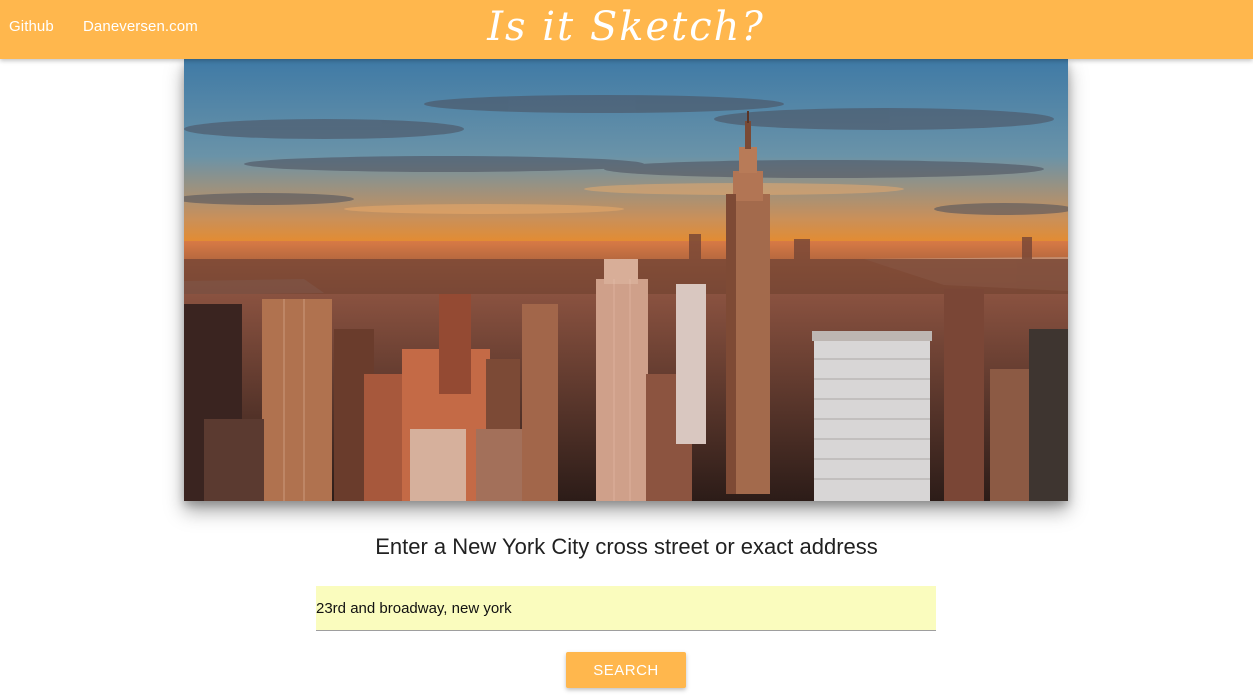 This screenshot has height=696, width=1253. I want to click on top-navbar: Github Daneversen.com Is it Sketch?, so click(626, 29).